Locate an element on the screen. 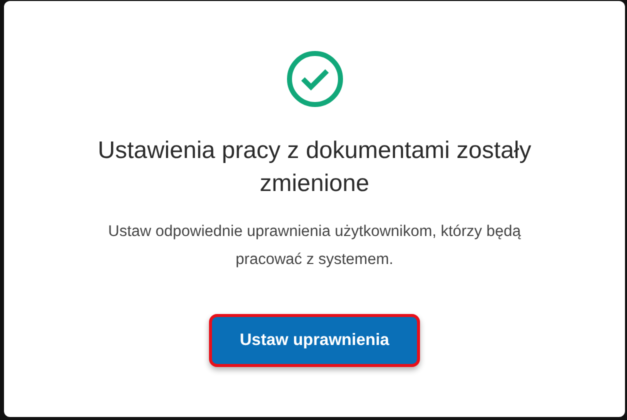 The width and height of the screenshot is (627, 420). set-permissions-button: Ustaw uprawnienia is located at coordinates (314, 340).